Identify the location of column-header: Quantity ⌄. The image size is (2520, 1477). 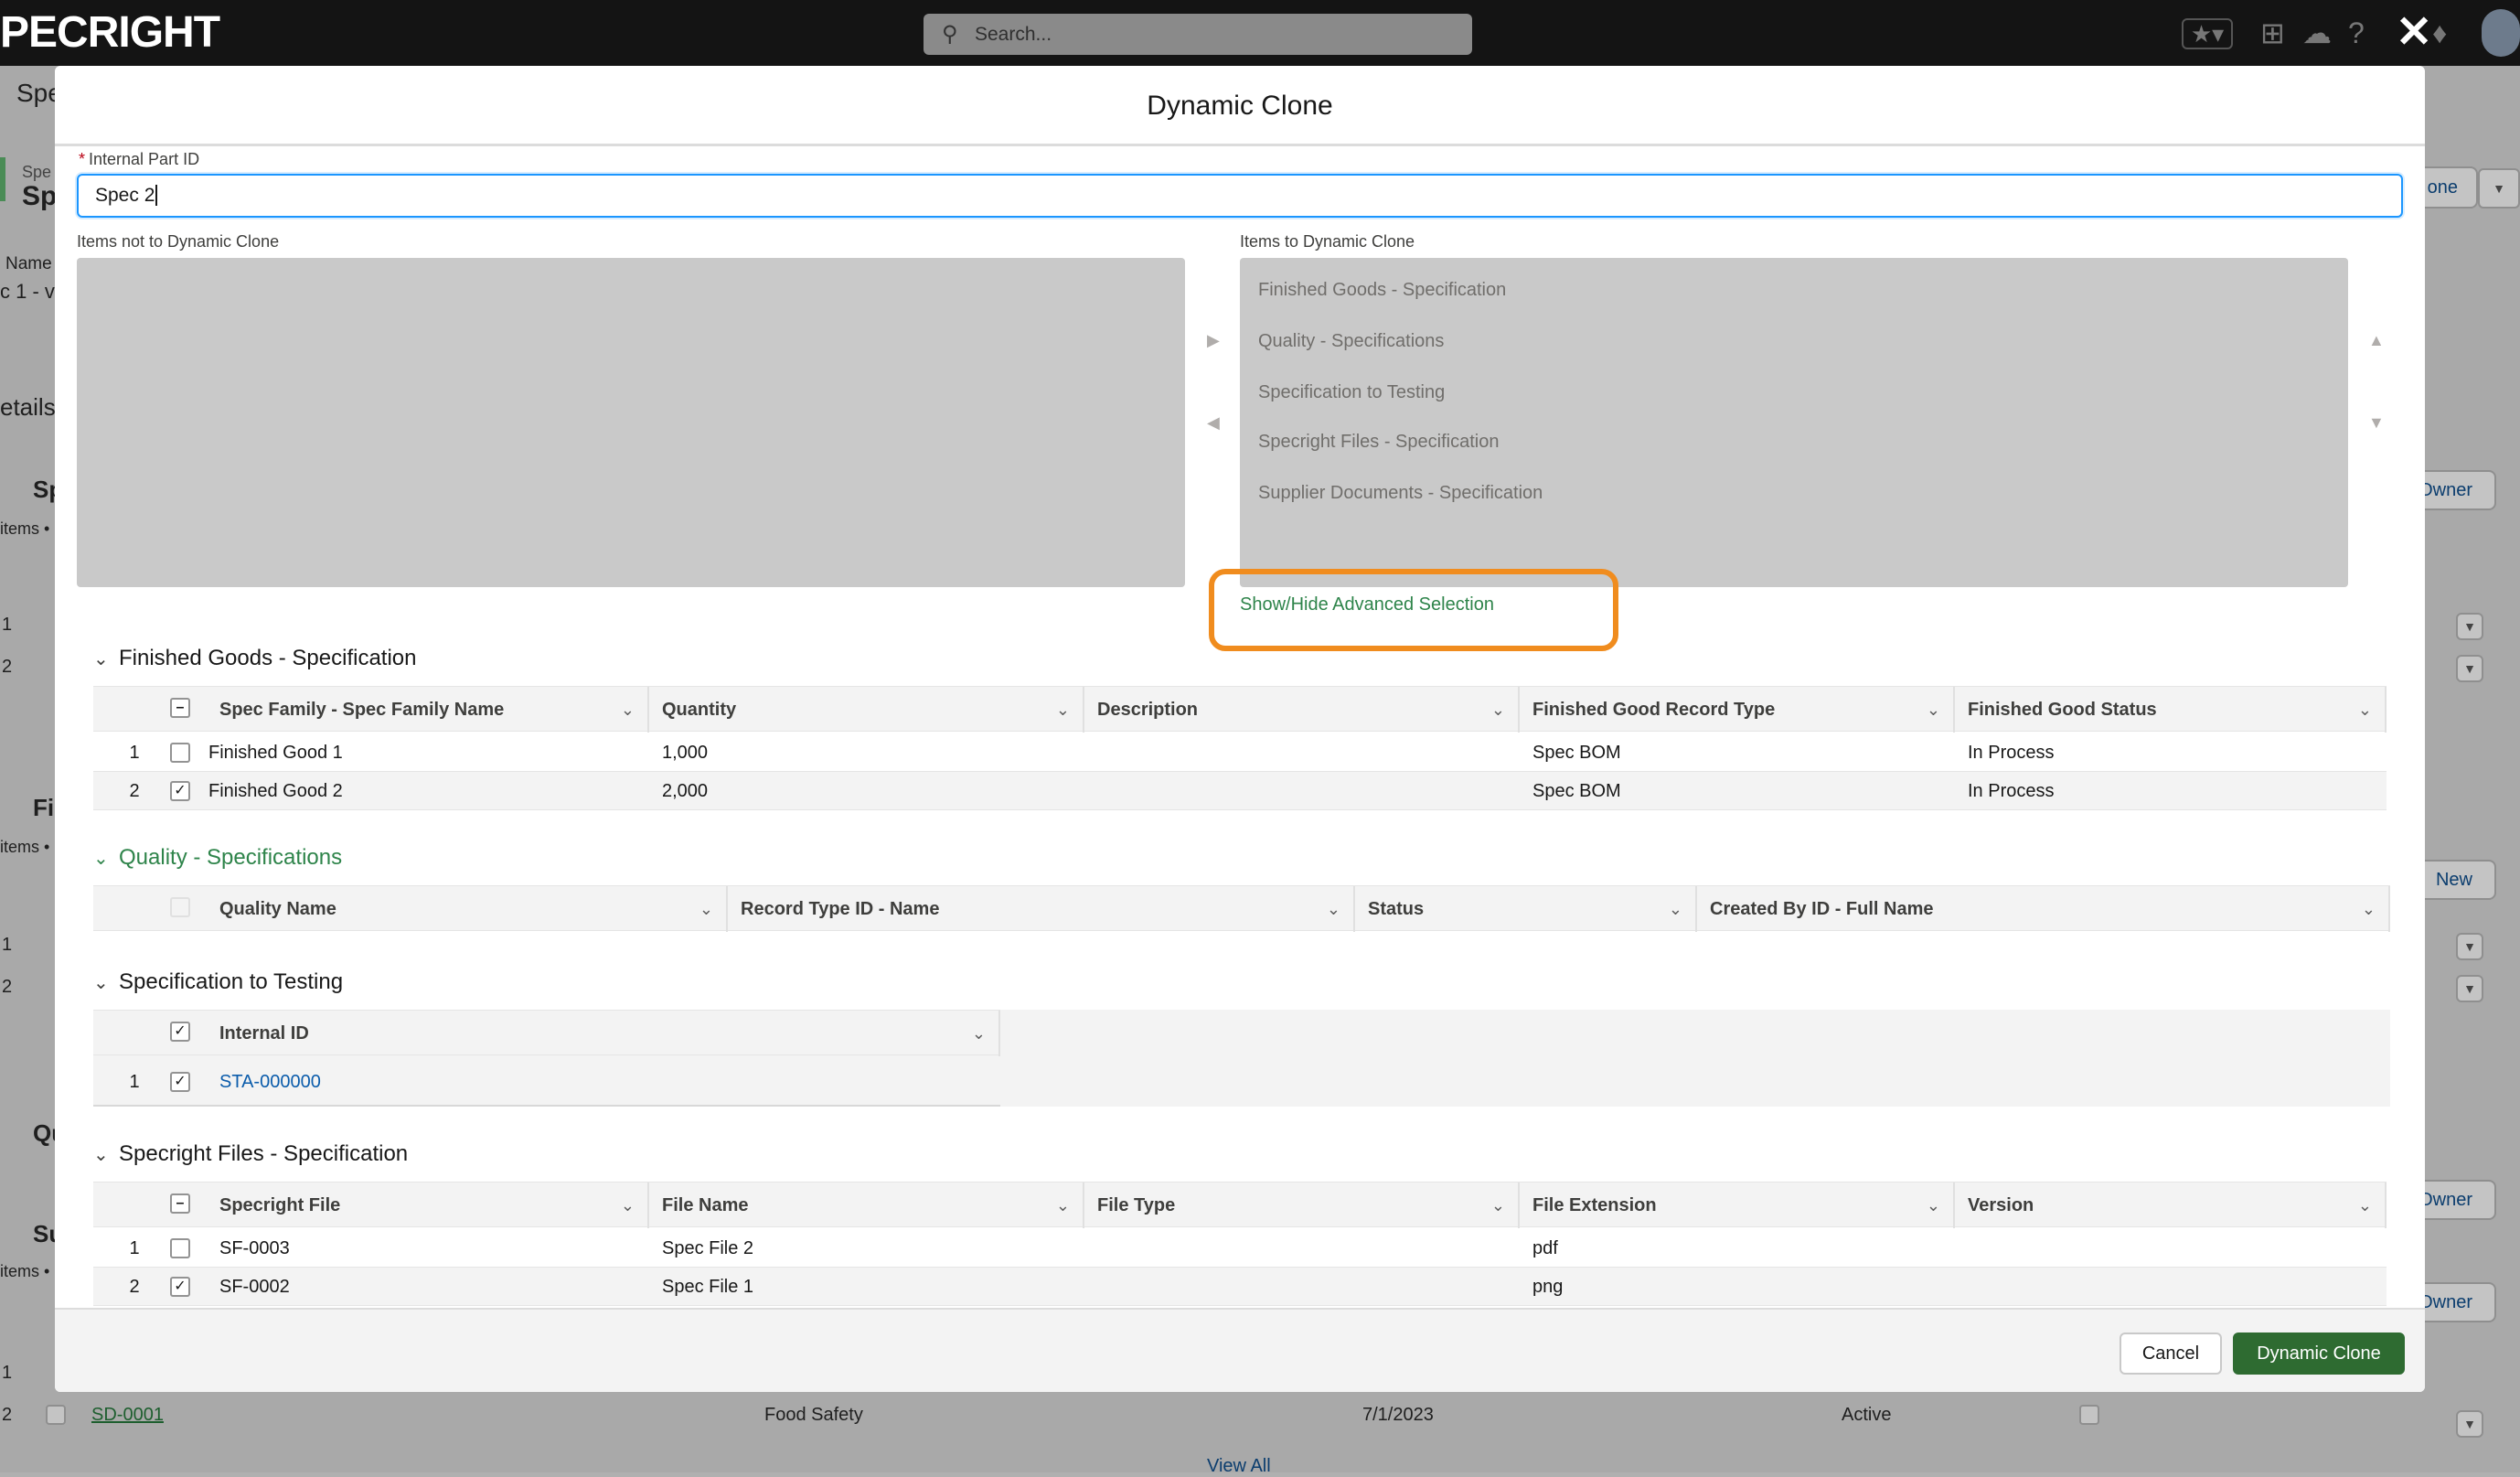
(866, 710).